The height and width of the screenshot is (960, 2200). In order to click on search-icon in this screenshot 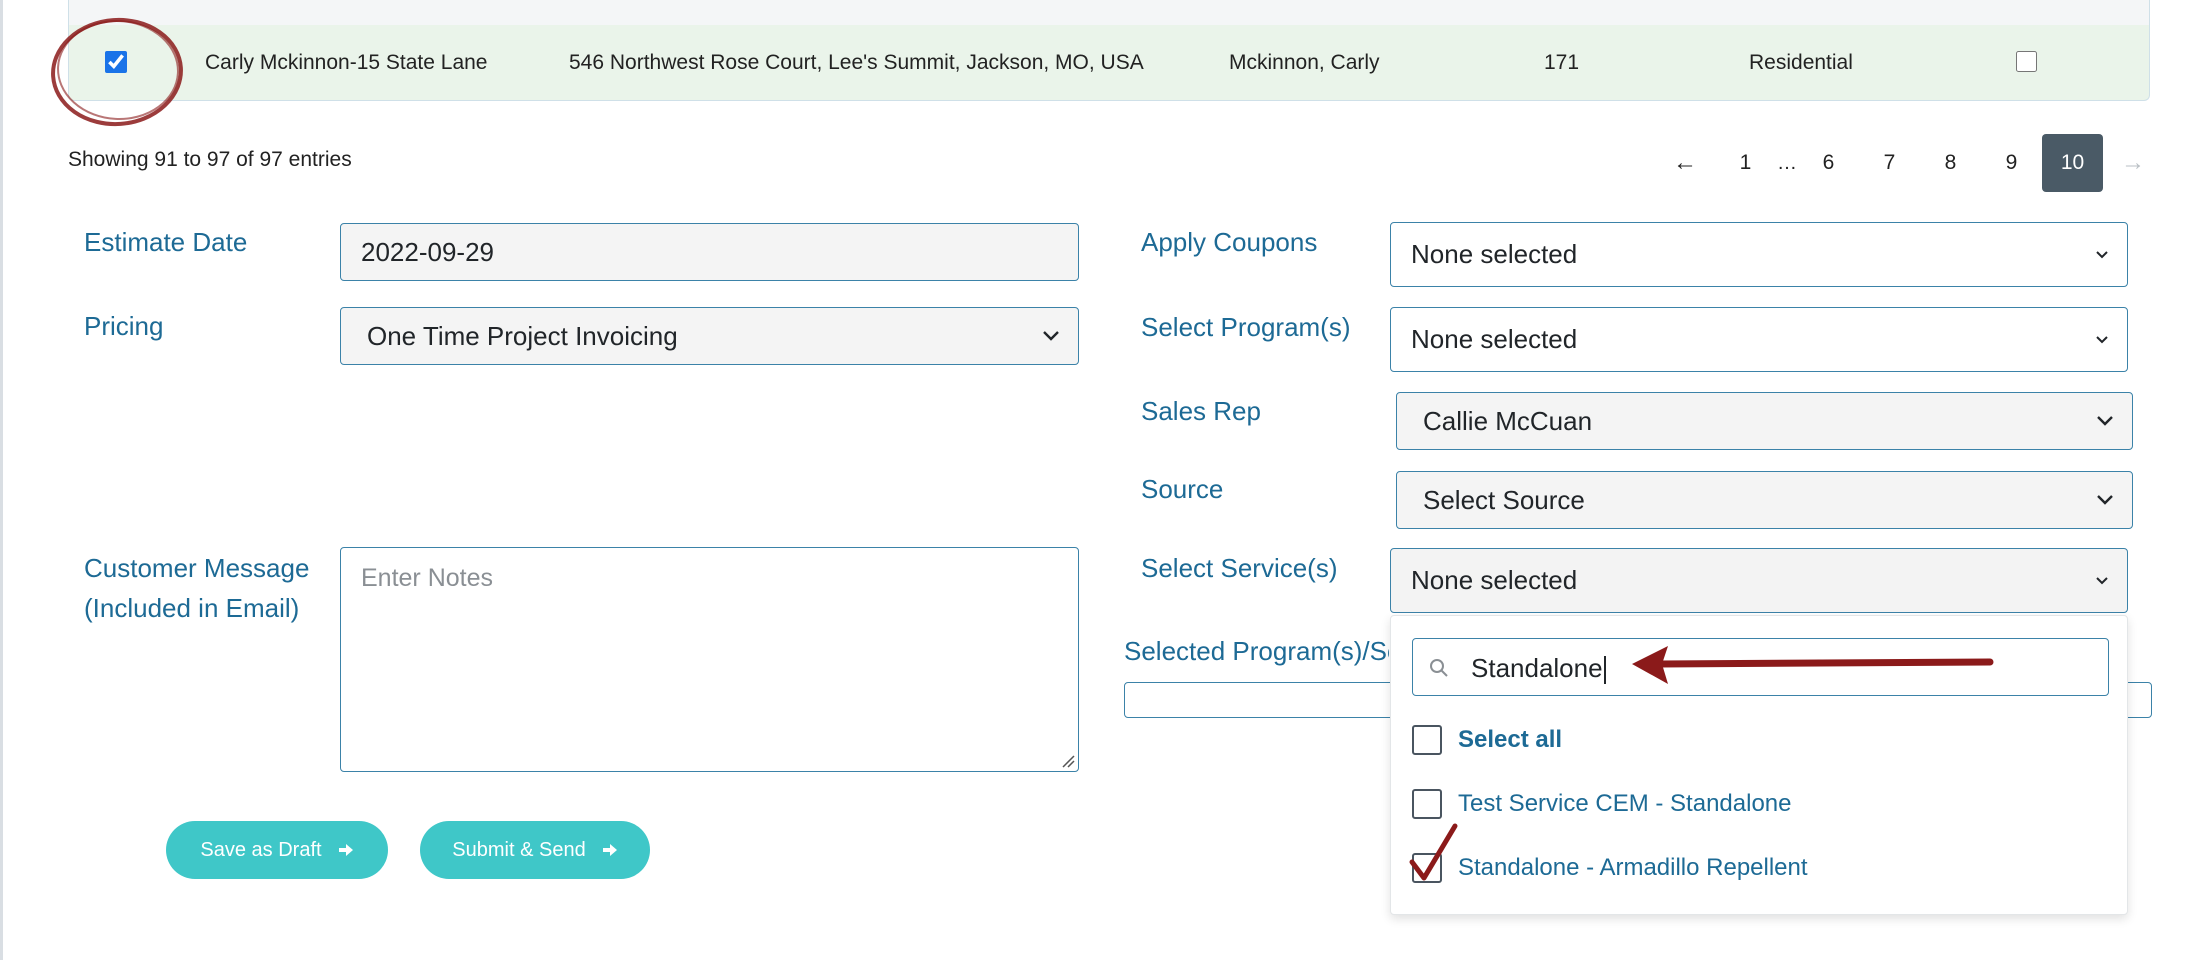, I will do `click(1439, 668)`.